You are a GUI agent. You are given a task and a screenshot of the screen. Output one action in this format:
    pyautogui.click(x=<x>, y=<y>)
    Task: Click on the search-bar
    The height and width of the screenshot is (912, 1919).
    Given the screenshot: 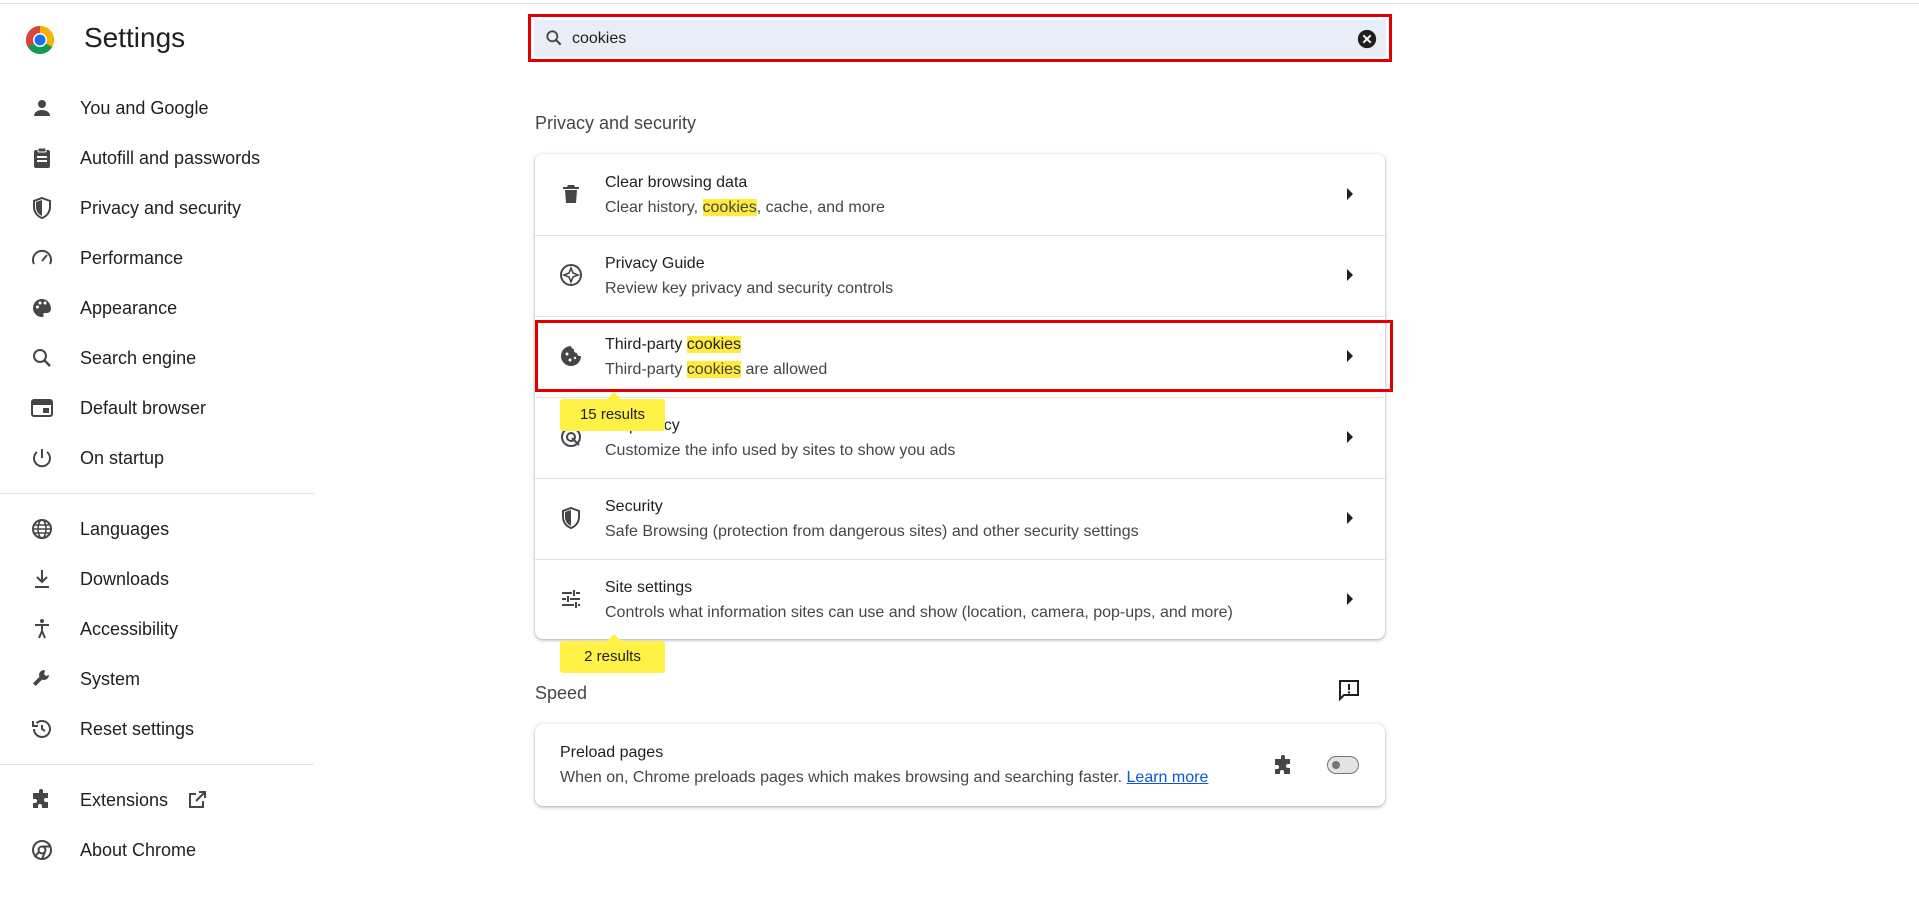 What is the action you would take?
    pyautogui.click(x=960, y=38)
    